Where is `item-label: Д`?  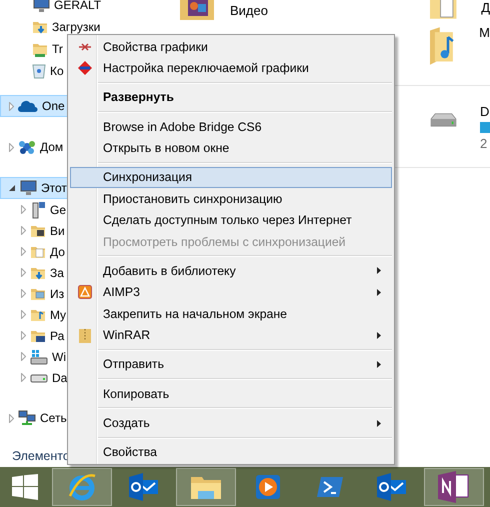
item-label: Д is located at coordinates (485, 7).